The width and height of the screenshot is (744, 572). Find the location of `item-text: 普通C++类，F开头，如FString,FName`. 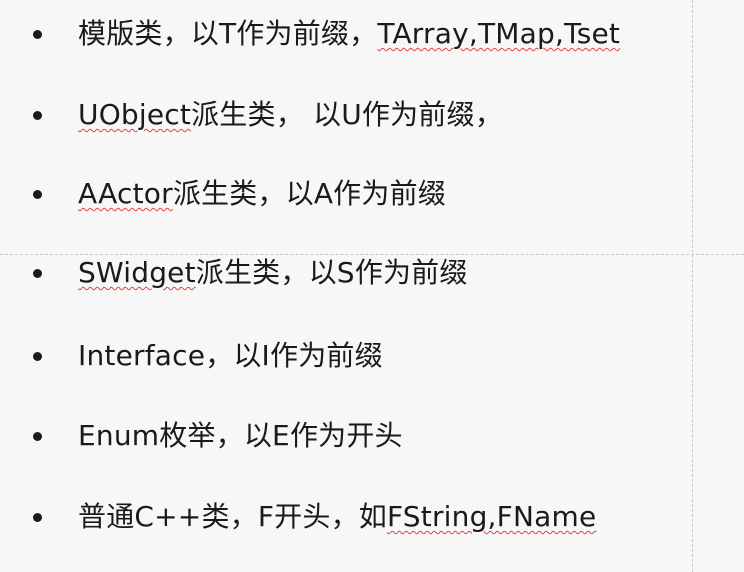

item-text: 普通C++类，F开头，如FString,FName is located at coordinates (337, 517).